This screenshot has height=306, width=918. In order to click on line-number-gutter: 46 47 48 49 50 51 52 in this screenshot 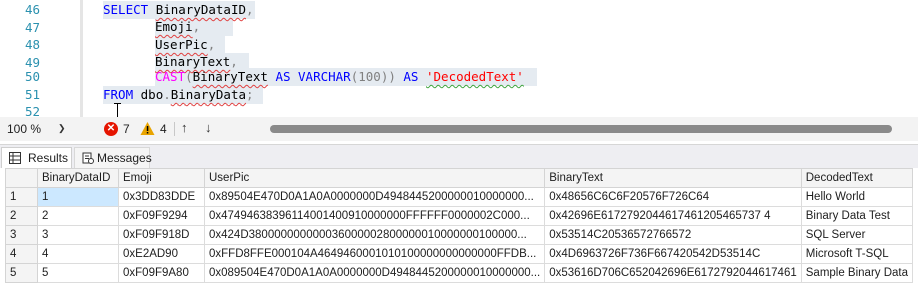, I will do `click(41, 59)`.